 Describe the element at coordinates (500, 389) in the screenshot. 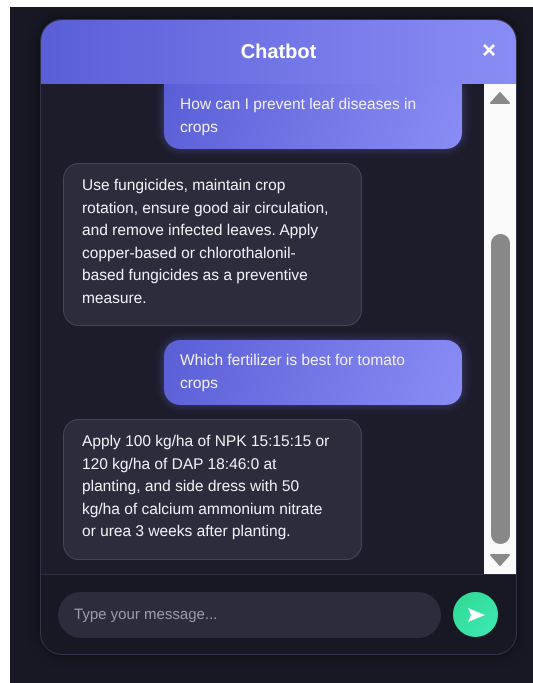

I see `scrollbar-thumb` at that location.